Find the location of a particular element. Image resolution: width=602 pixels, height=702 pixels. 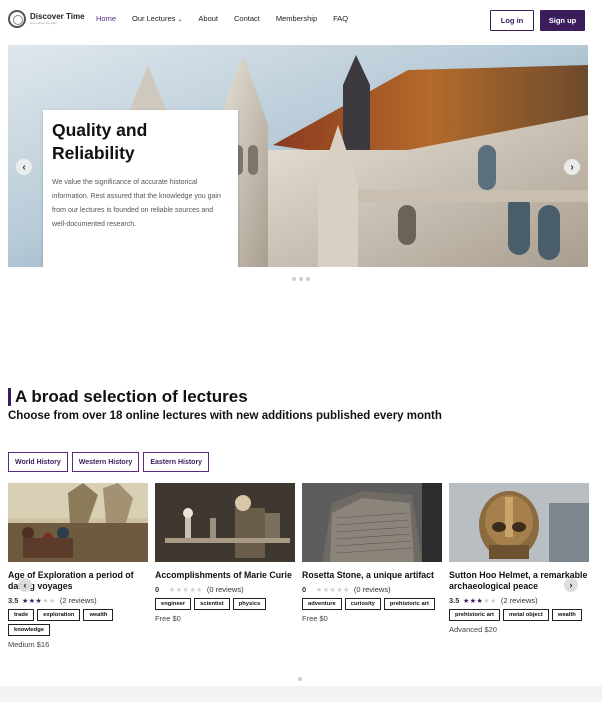

tag: knowledge is located at coordinates (29, 630).